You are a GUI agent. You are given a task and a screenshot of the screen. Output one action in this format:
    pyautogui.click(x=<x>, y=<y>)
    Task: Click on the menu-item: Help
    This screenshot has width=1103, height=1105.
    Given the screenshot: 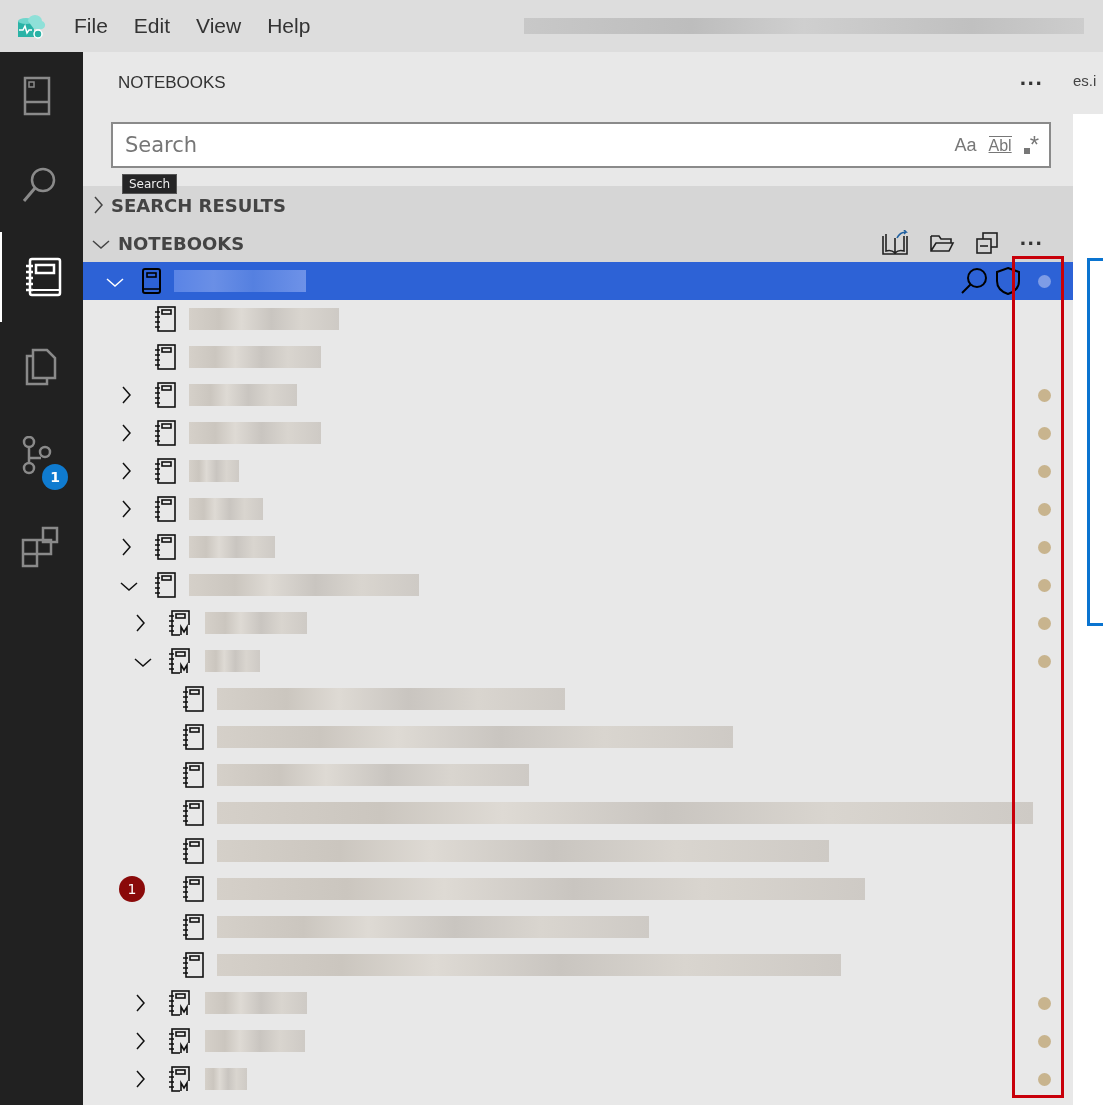 What is the action you would take?
    pyautogui.click(x=289, y=26)
    